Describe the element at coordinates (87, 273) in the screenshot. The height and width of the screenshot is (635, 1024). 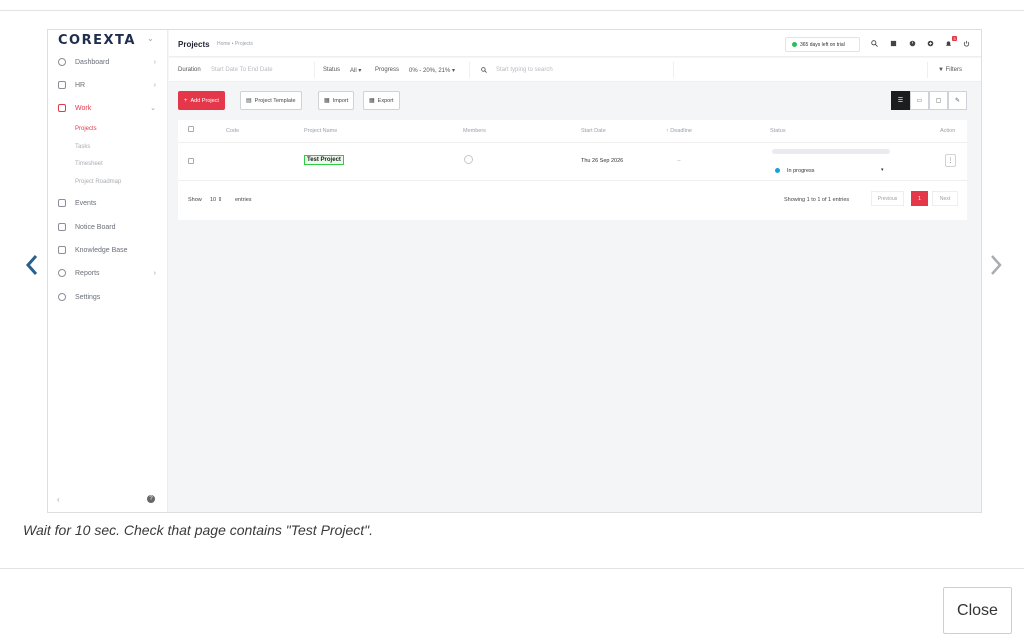
I see `sidebar-item-label: Reports` at that location.